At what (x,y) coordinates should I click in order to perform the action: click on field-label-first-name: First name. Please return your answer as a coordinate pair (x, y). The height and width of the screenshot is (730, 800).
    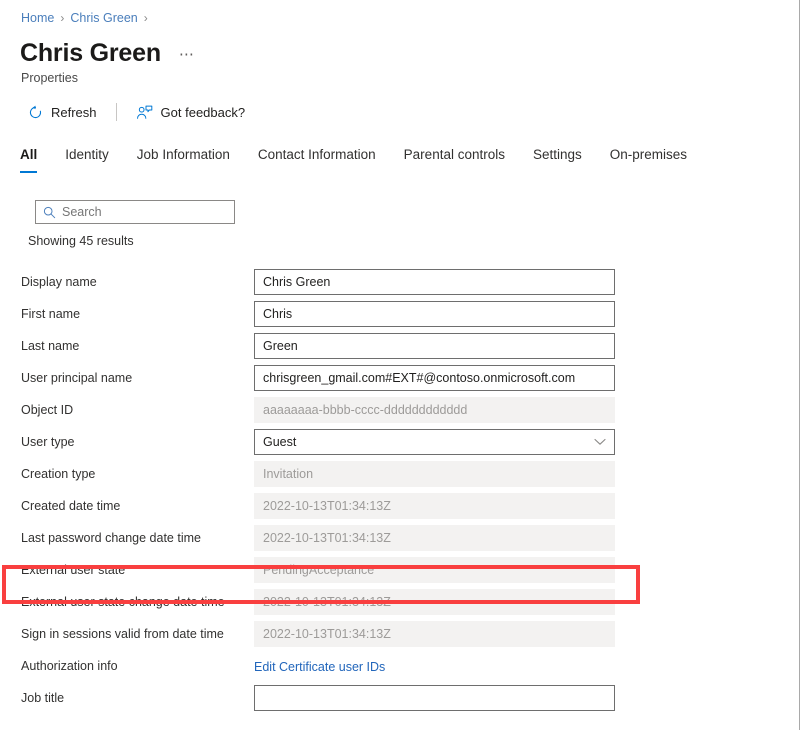
    Looking at the image, I should click on (51, 314).